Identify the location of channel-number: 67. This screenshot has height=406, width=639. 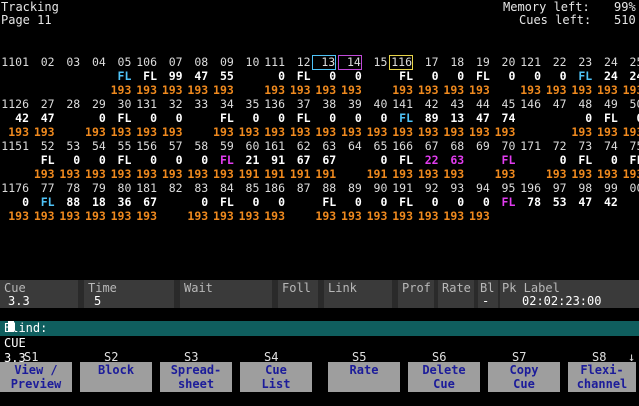
(427, 146).